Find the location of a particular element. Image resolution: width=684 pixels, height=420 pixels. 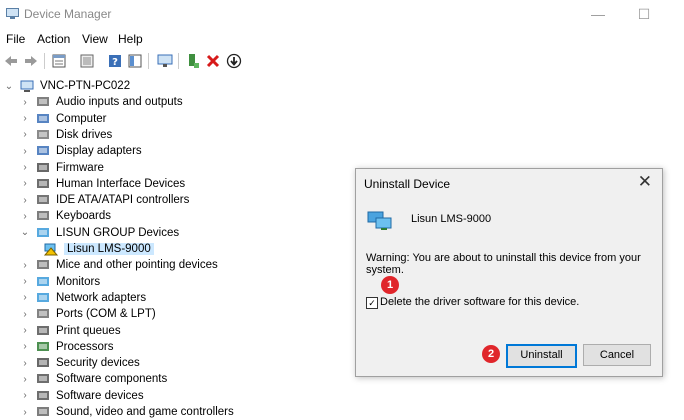

tree-category-item: › Processors is located at coordinates (67, 347).